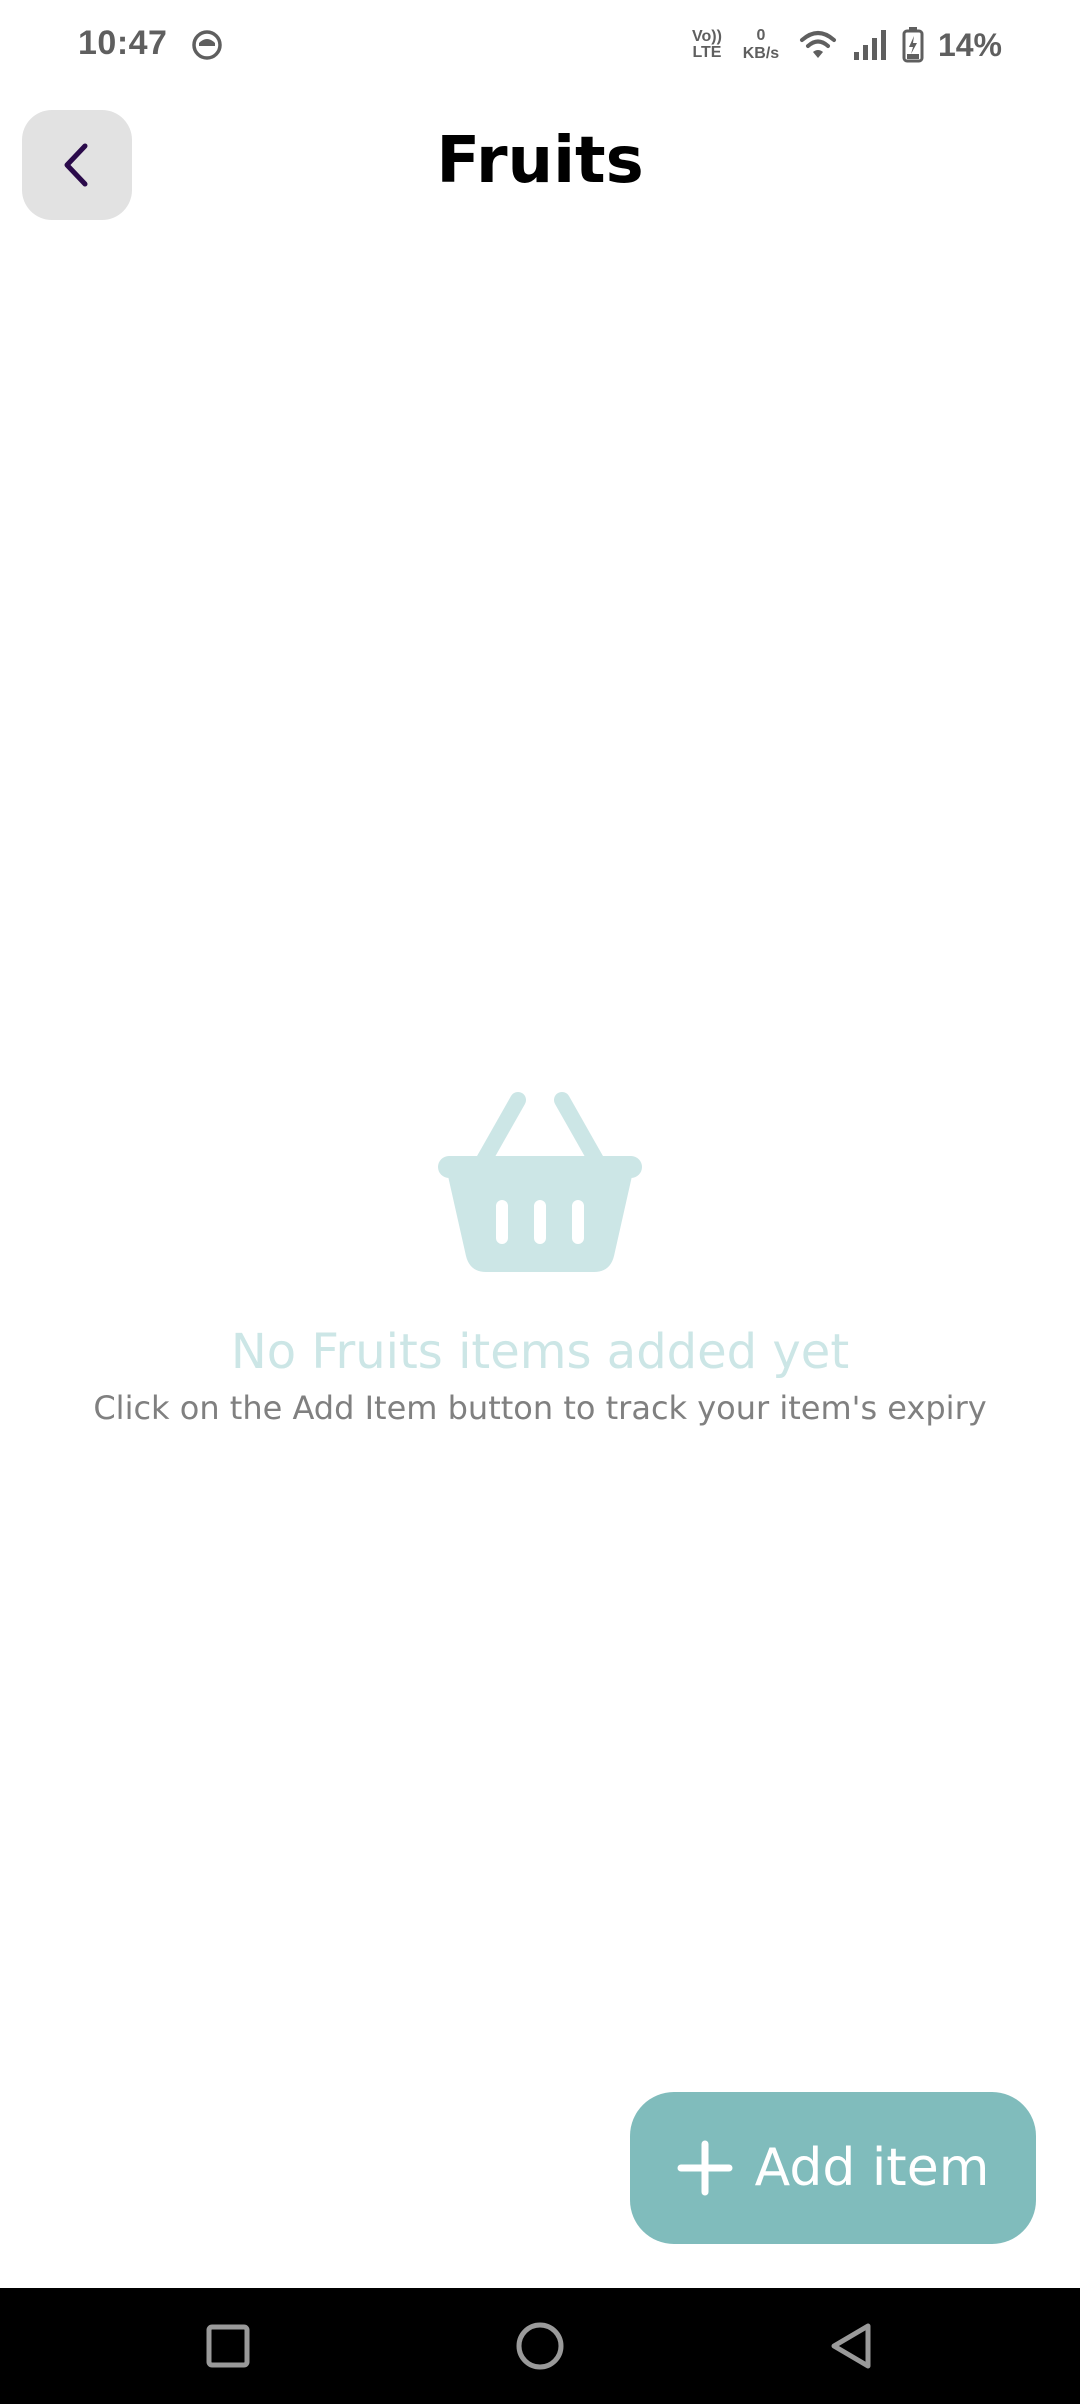 Image resolution: width=1080 pixels, height=2404 pixels. I want to click on back-nav-button, so click(852, 2346).